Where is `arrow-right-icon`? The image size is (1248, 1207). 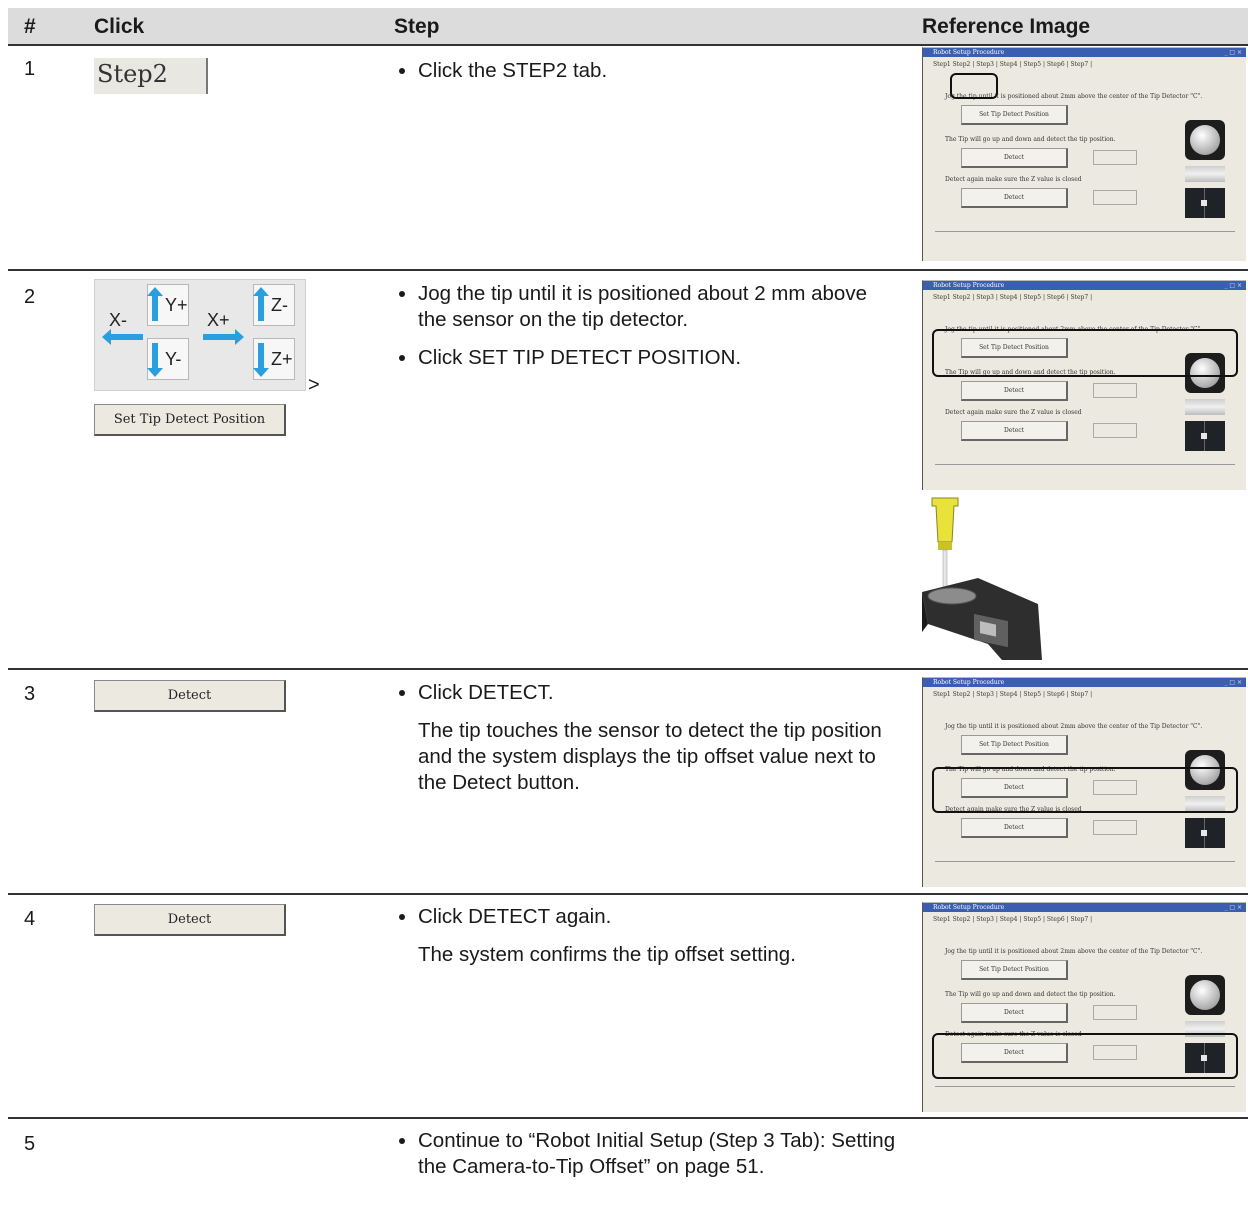
arrow-right-icon is located at coordinates (223, 337).